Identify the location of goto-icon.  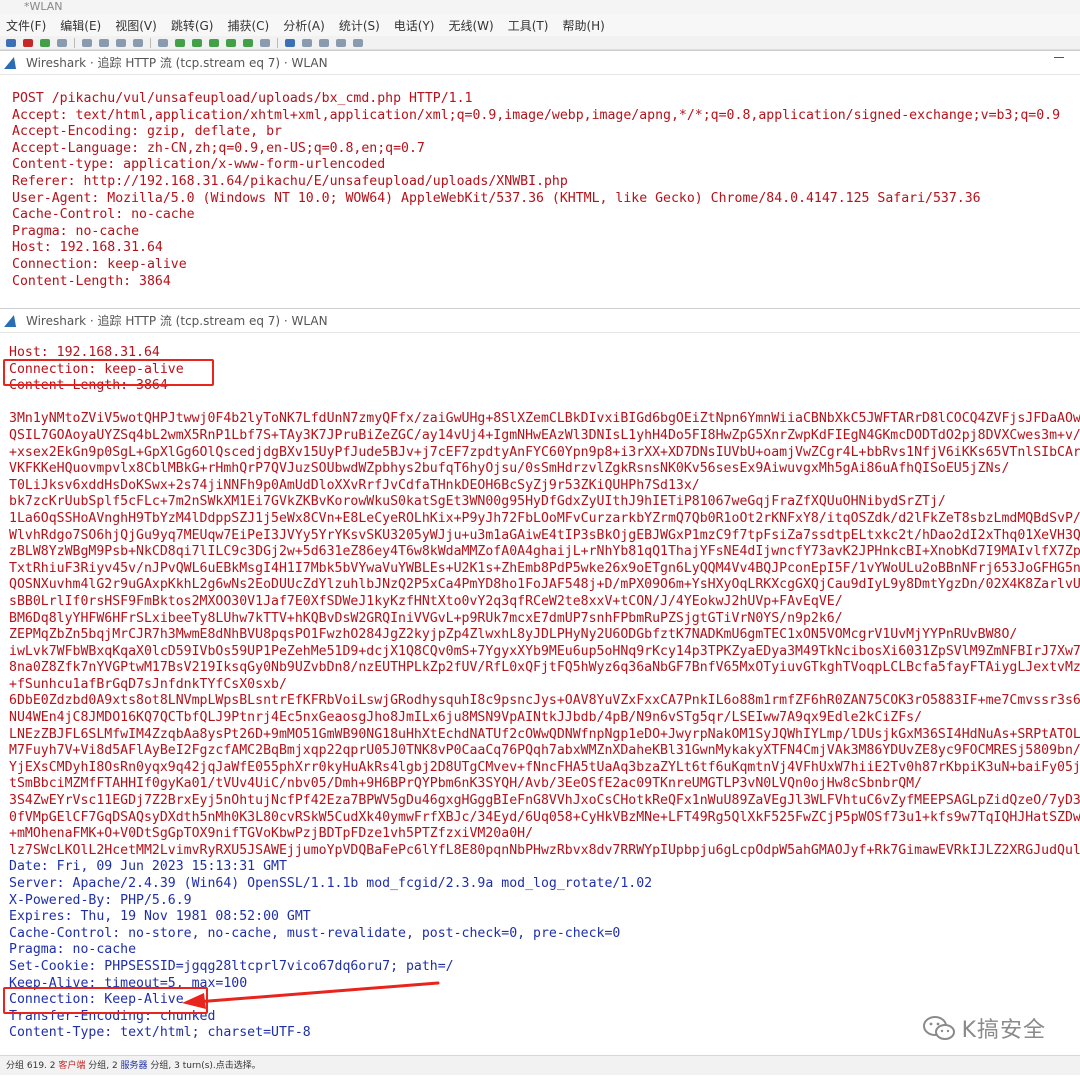
(214, 42).